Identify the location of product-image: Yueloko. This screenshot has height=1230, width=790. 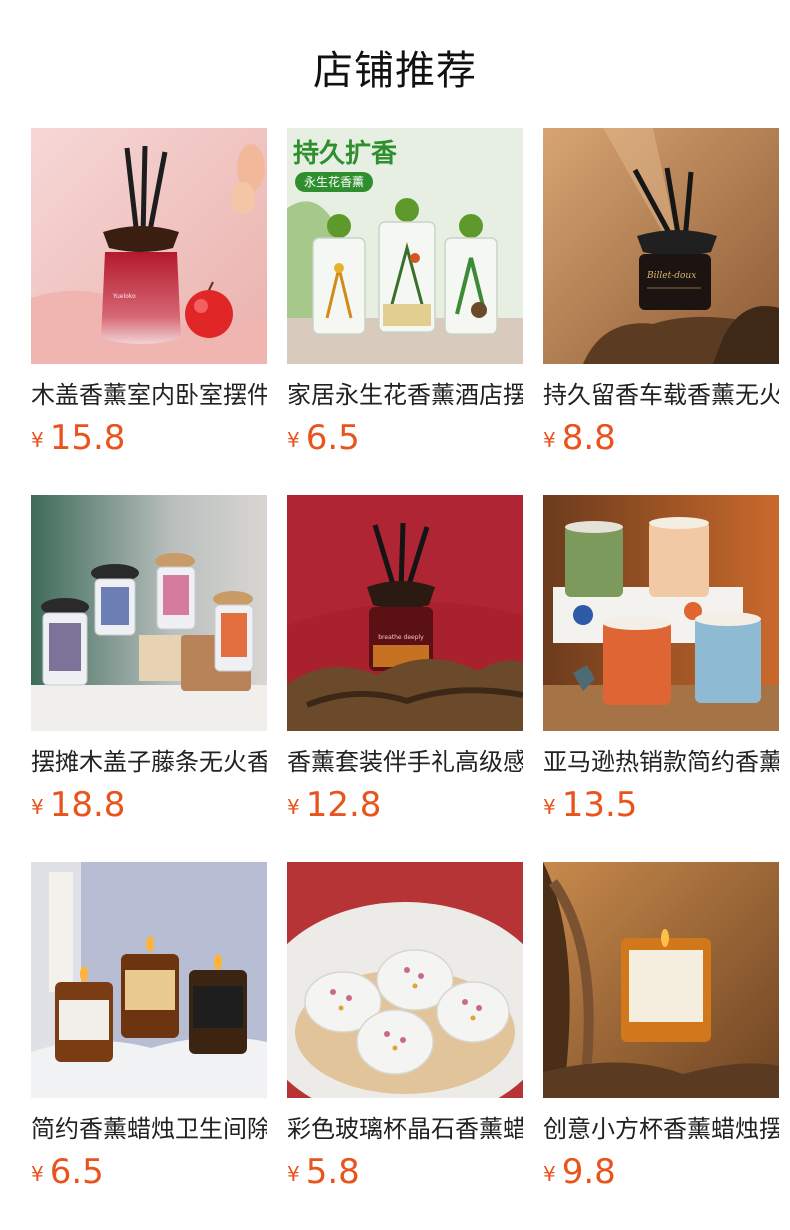
(149, 246).